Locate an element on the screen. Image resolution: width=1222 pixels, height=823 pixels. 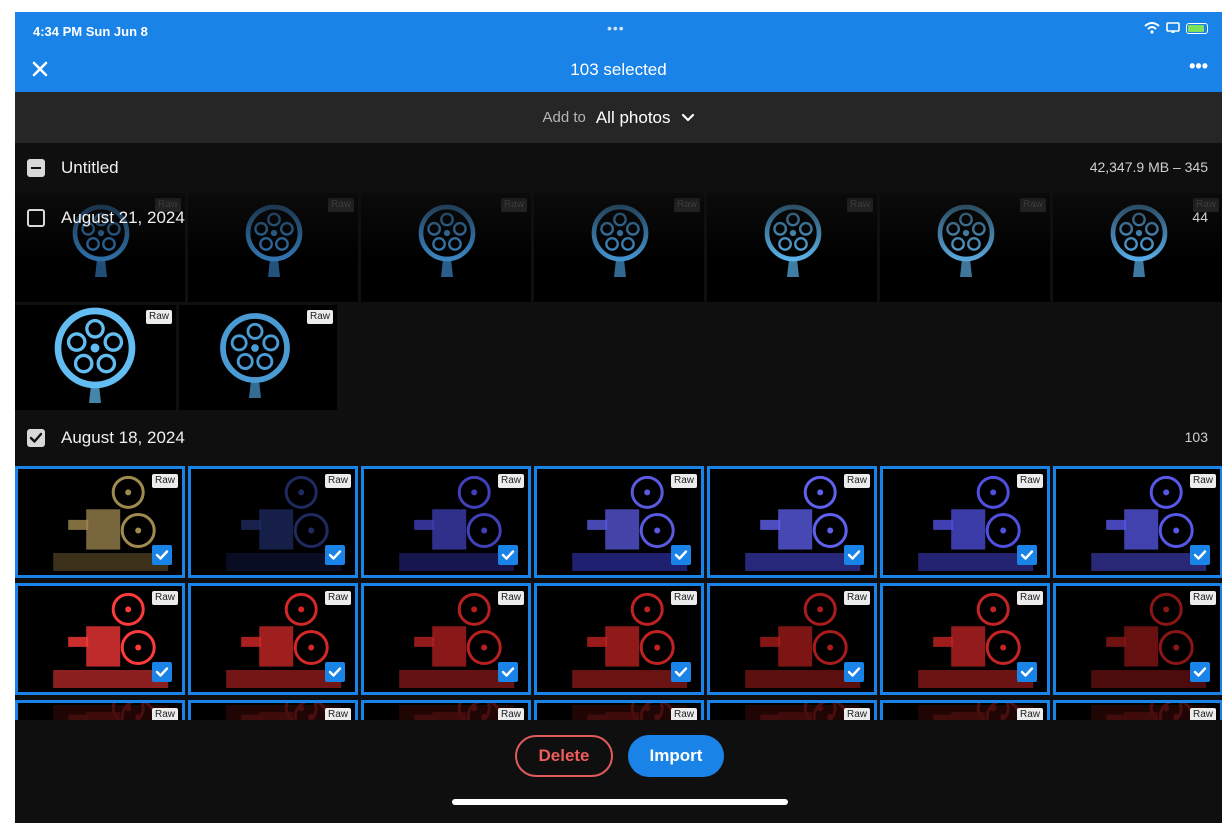
section-title: Untitled is located at coordinates (90, 167).